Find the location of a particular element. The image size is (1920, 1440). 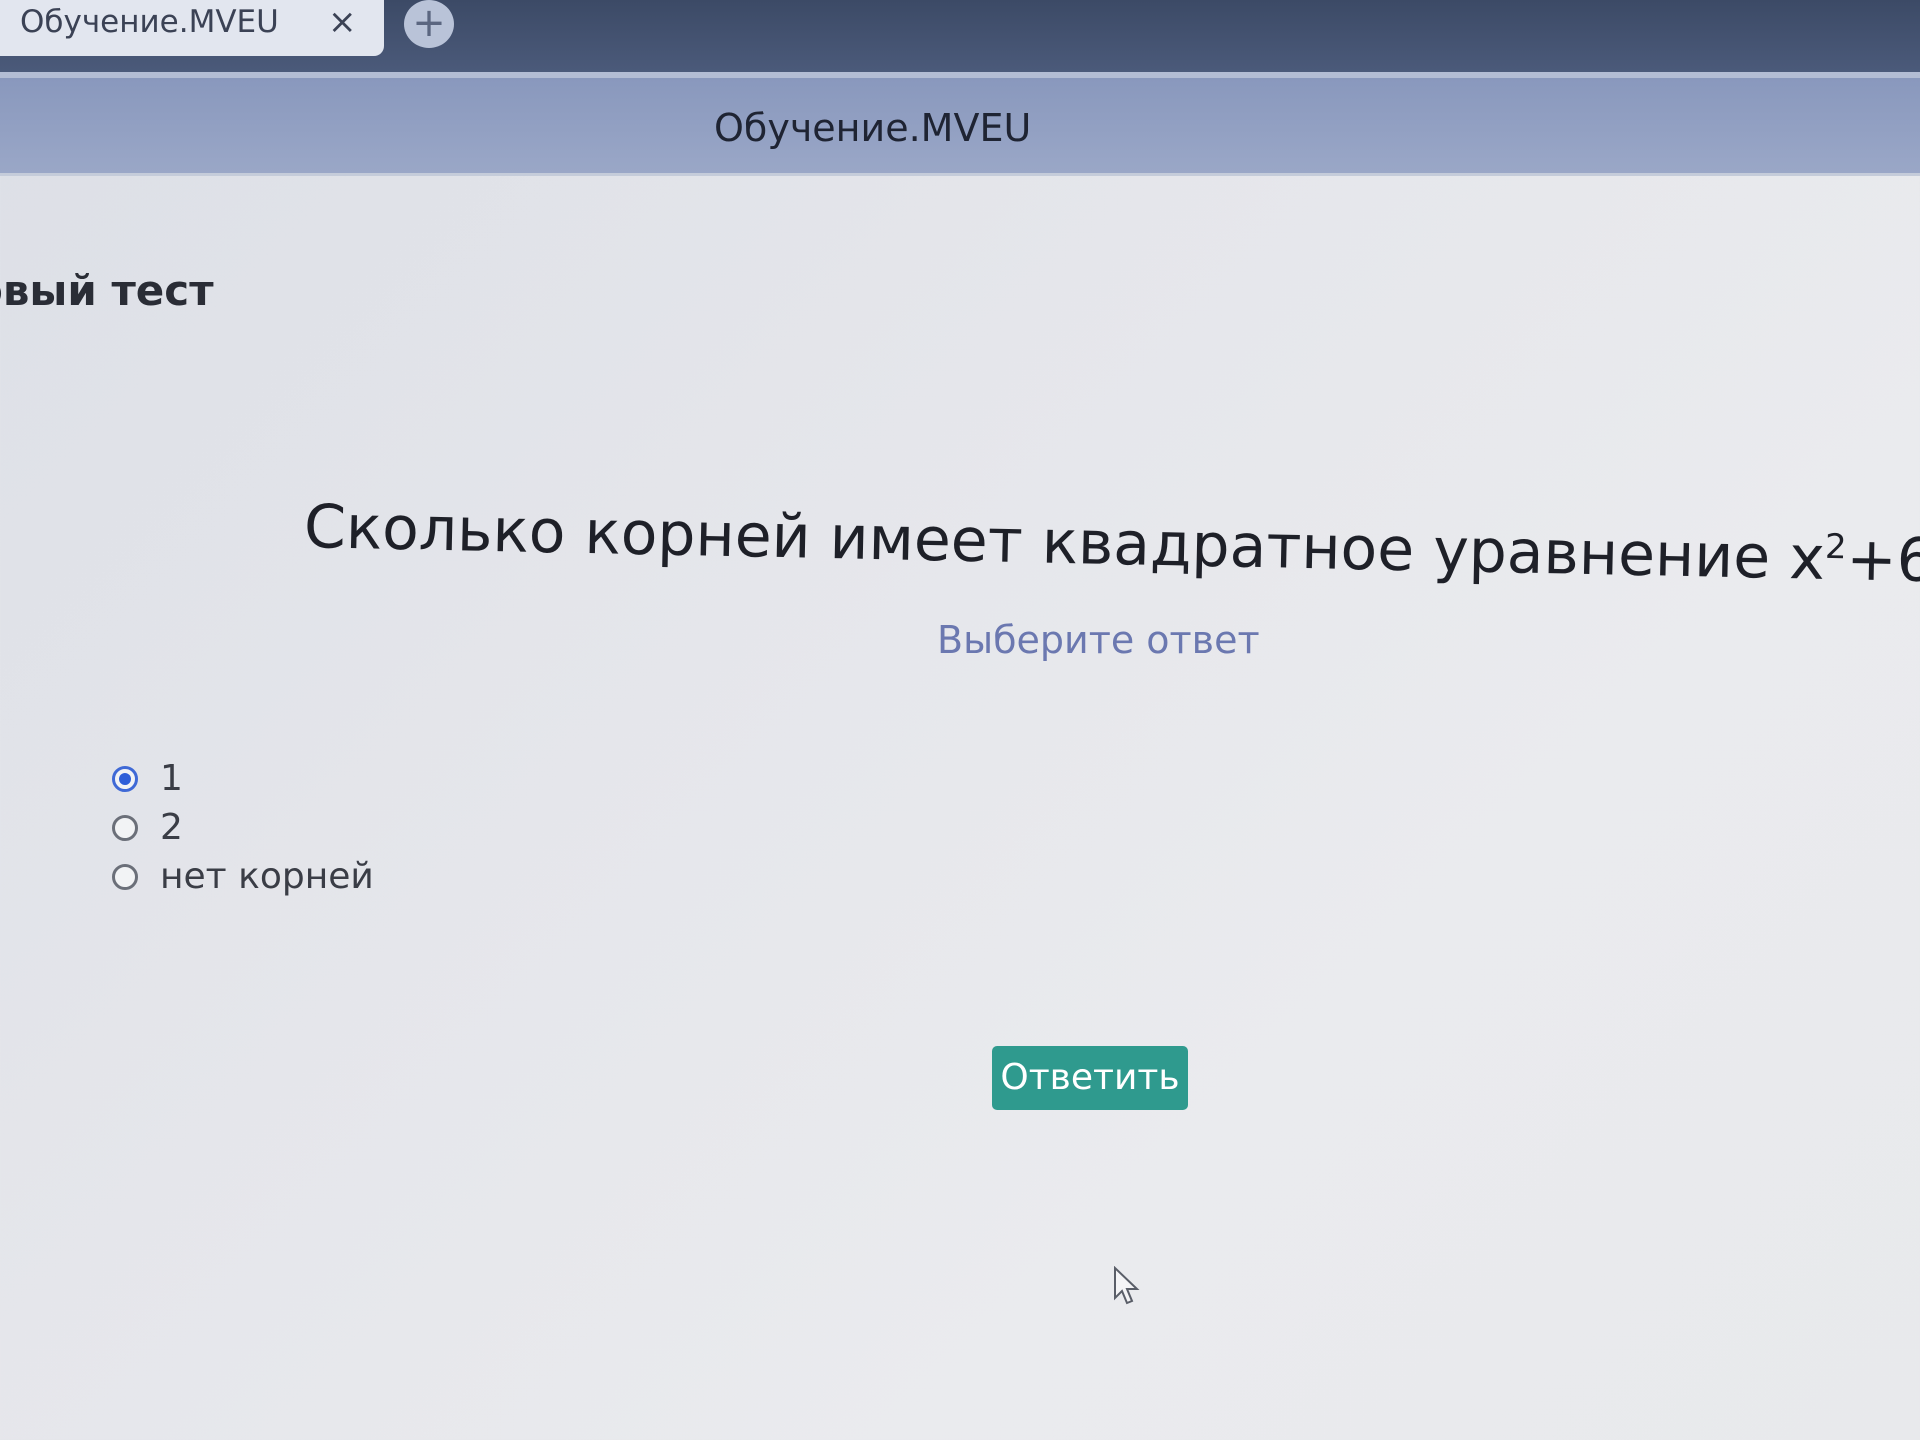

option-label: нет корней is located at coordinates (267, 876).